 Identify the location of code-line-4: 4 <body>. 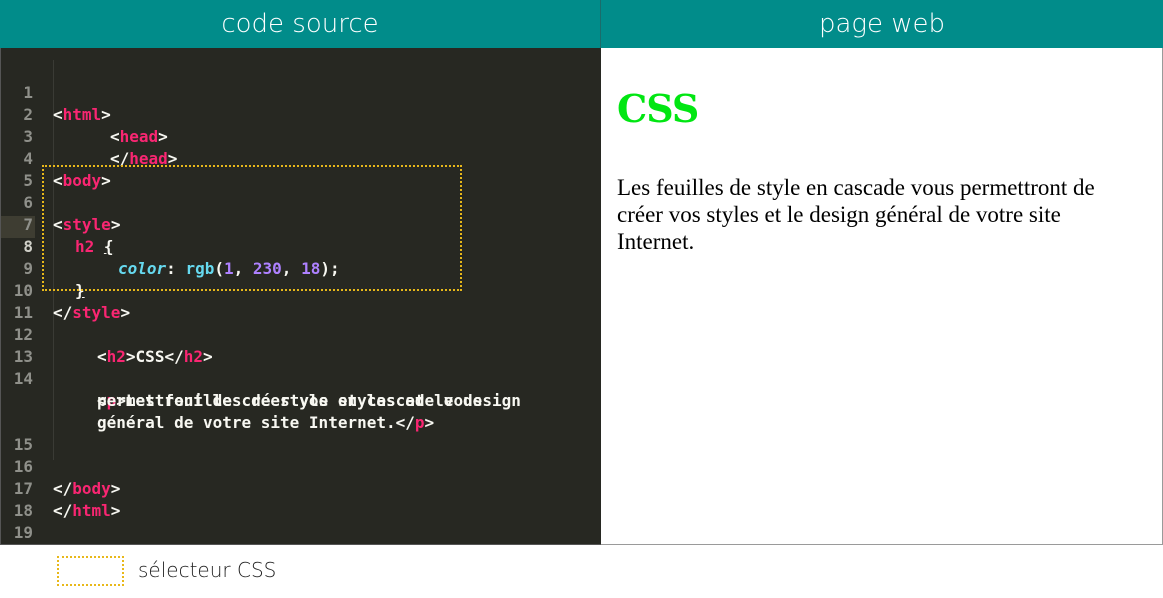
(301, 158).